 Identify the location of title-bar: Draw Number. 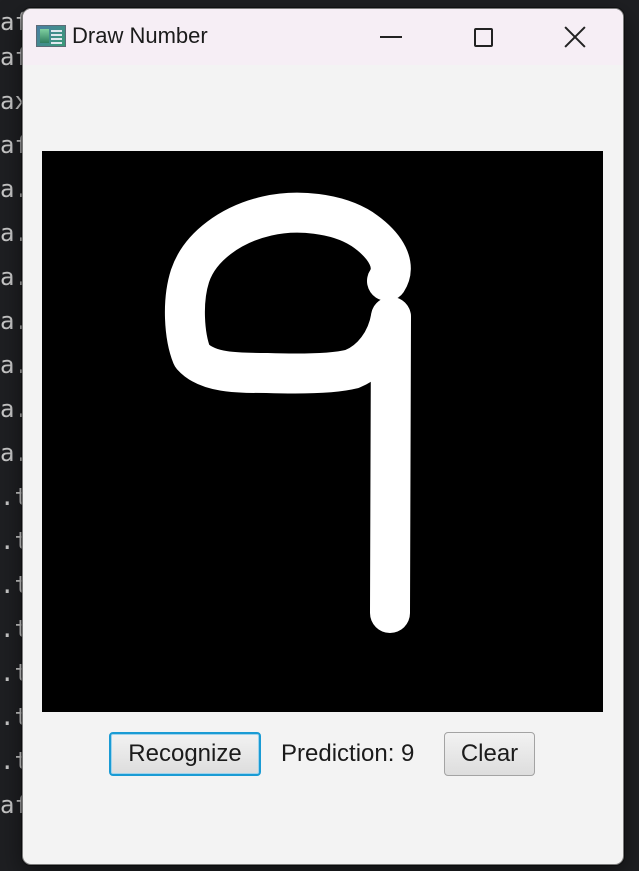
(323, 37).